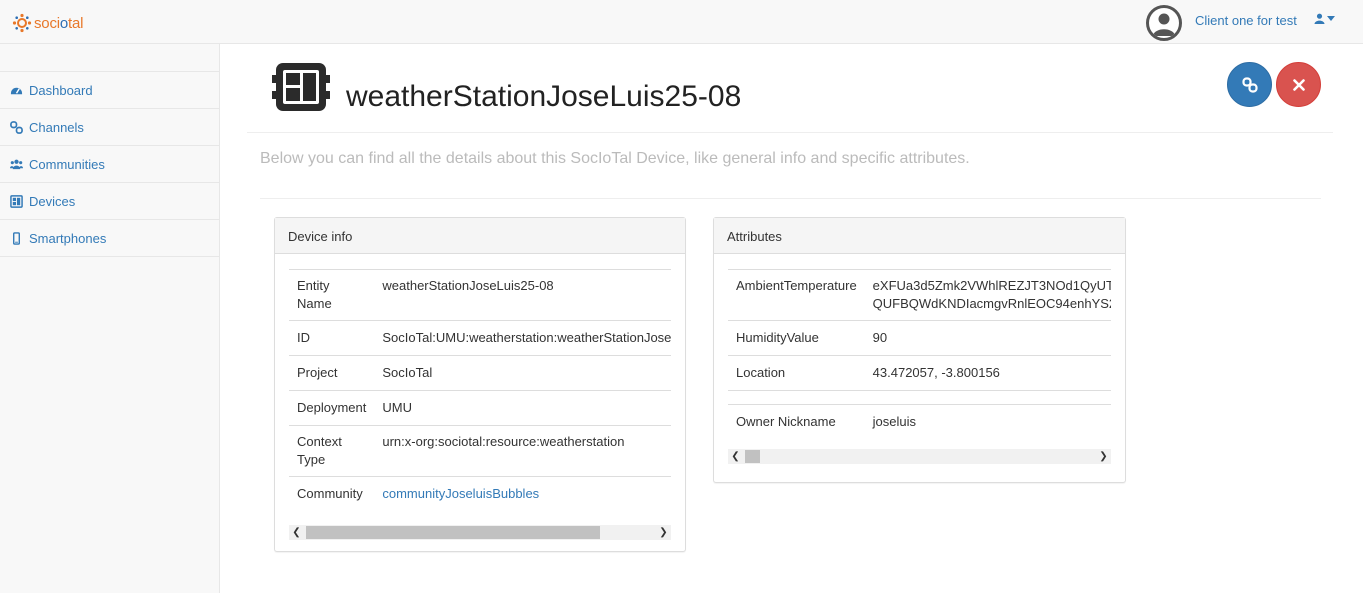  I want to click on user-menu-dropdown, so click(1324, 18).